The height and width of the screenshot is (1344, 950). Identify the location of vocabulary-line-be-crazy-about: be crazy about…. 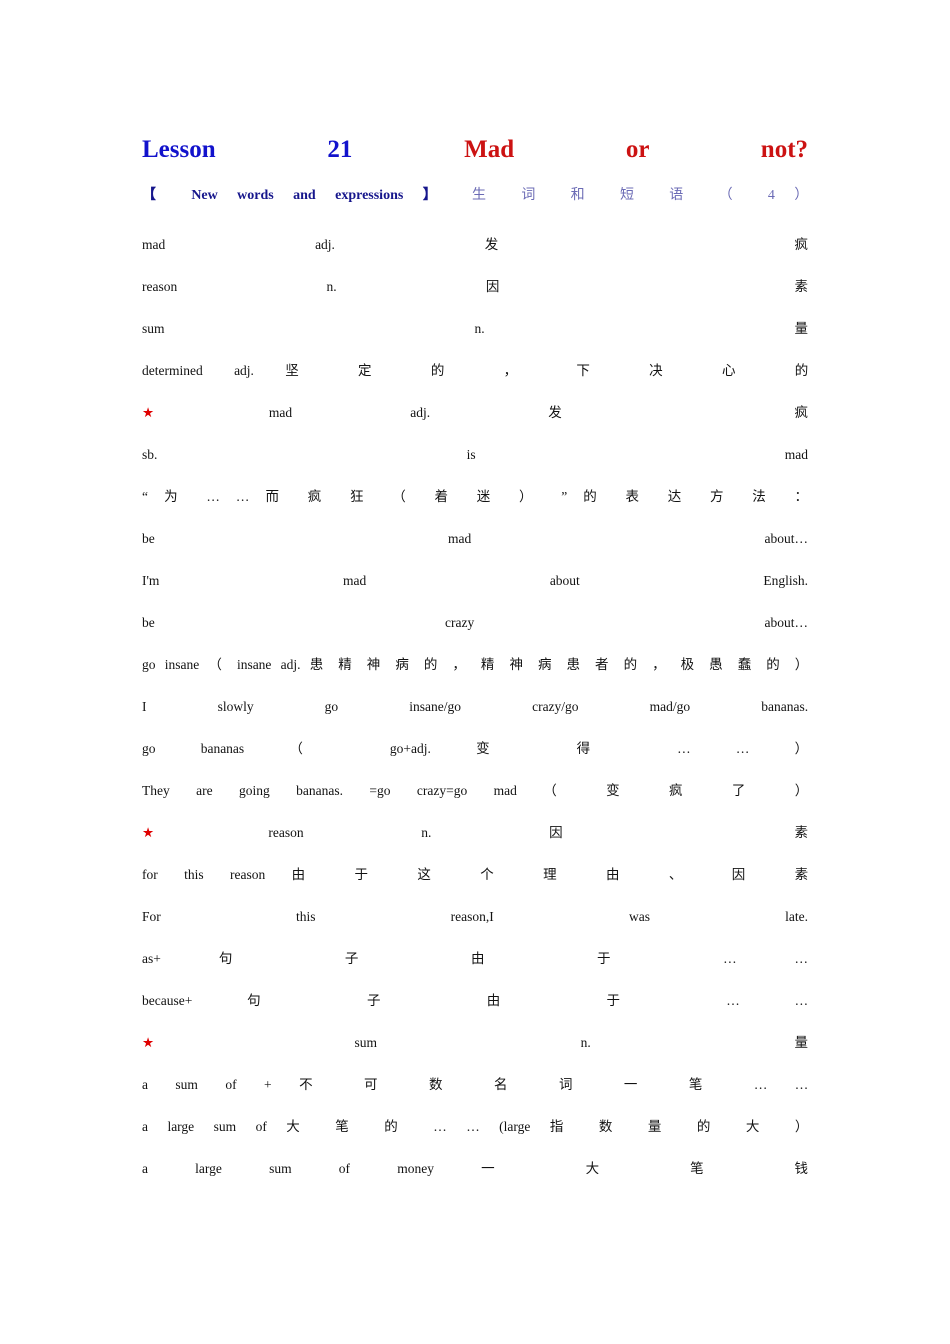
(475, 623).